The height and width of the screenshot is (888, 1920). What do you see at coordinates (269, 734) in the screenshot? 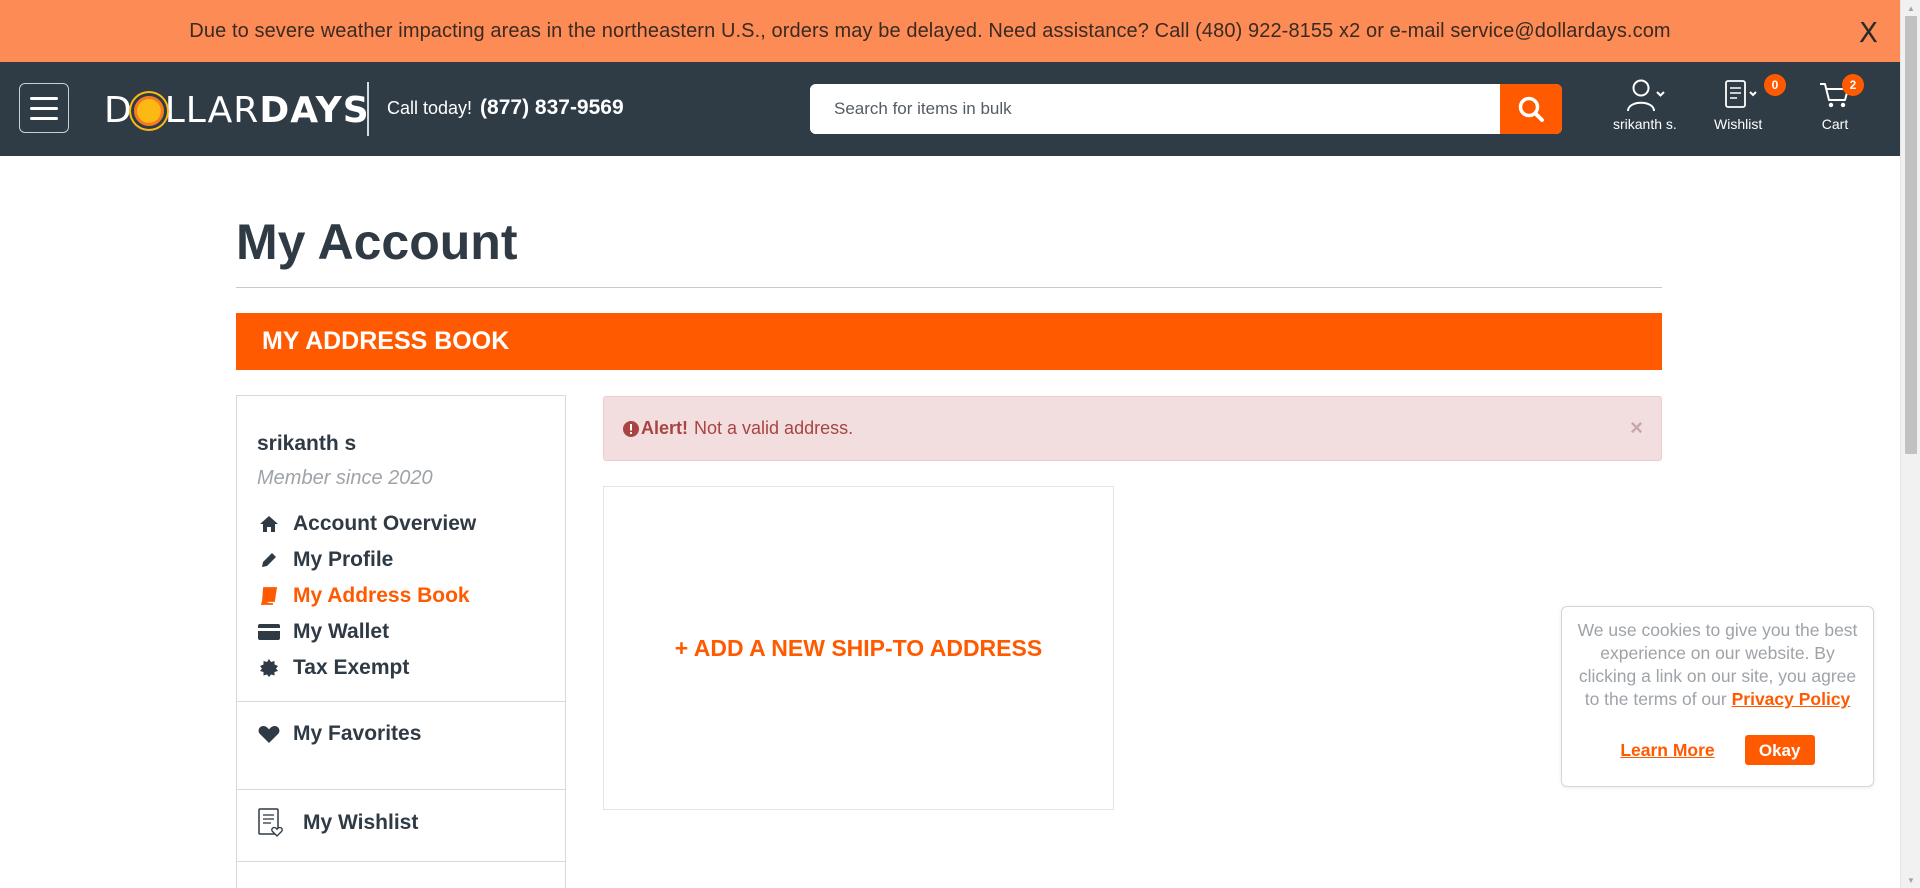
I see `heart-icon` at bounding box center [269, 734].